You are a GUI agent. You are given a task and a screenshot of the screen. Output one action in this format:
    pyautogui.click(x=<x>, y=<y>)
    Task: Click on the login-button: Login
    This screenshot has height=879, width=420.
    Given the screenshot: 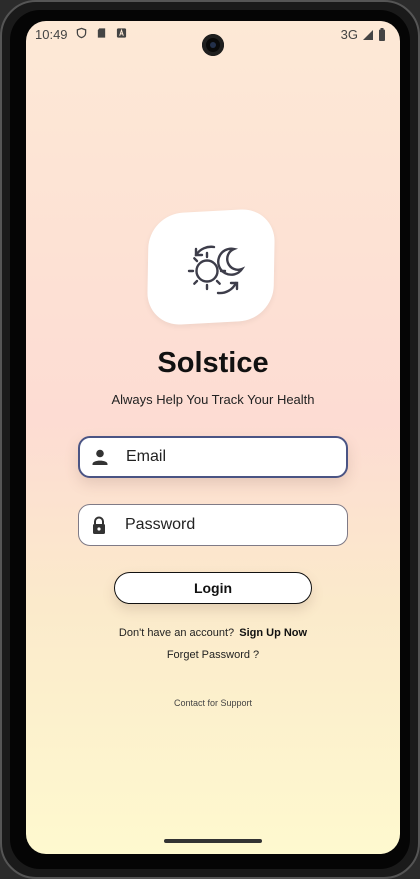 What is the action you would take?
    pyautogui.click(x=213, y=588)
    